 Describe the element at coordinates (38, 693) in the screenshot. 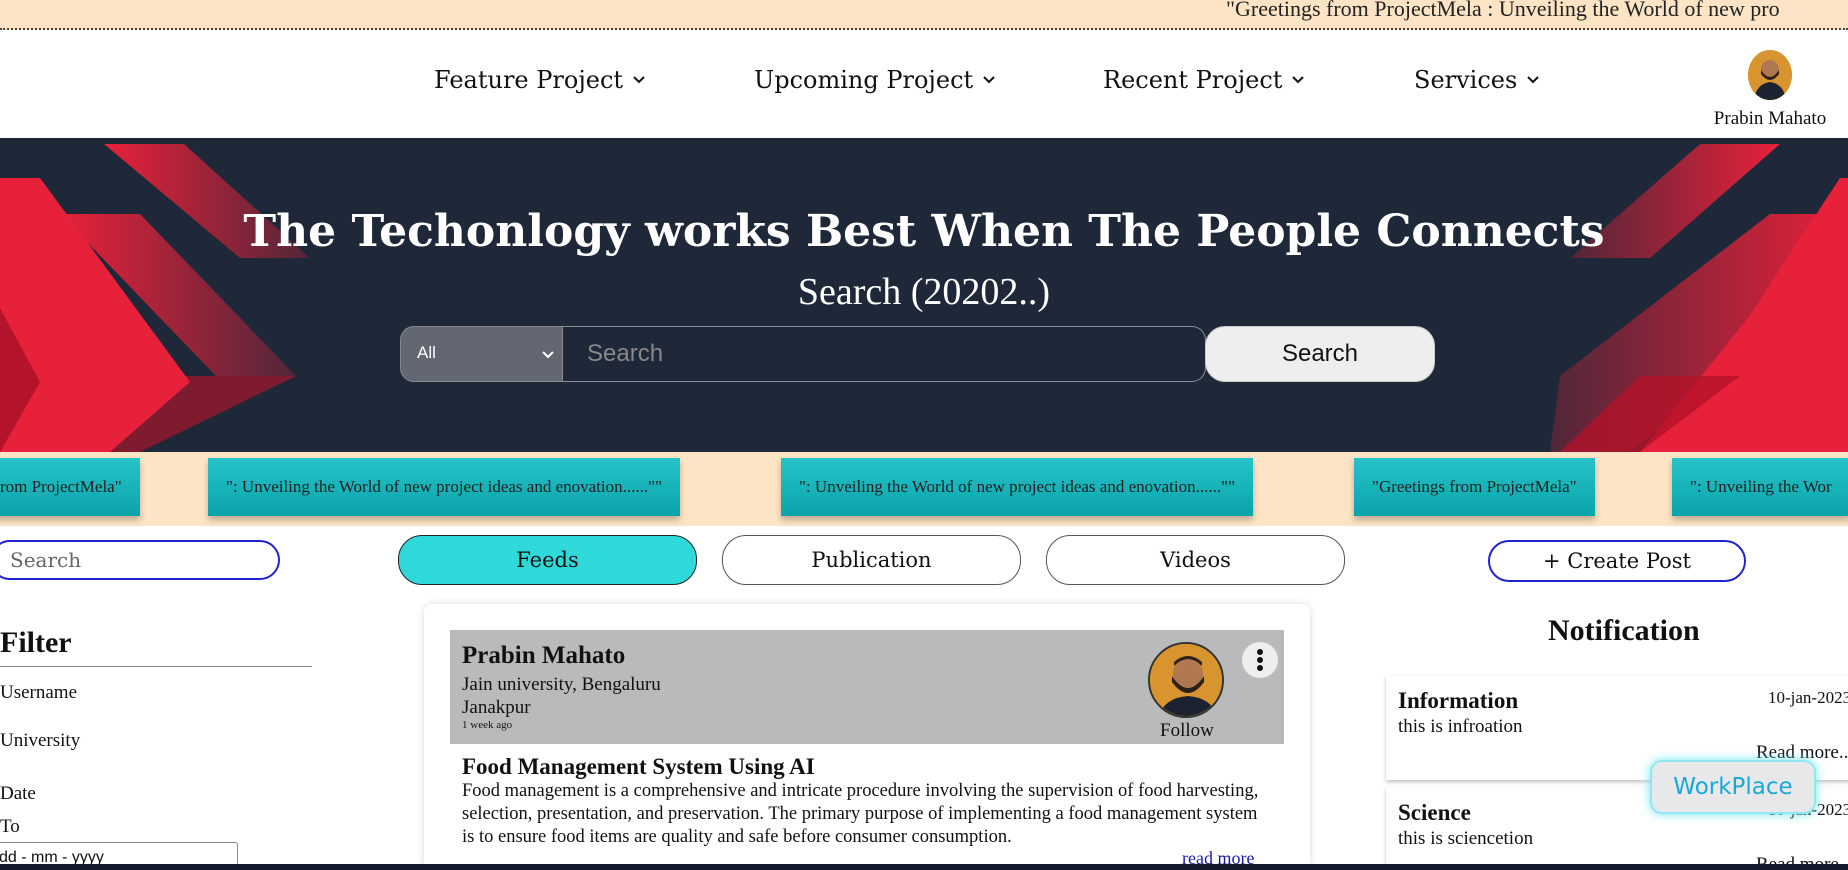

I see `filter-username: Username` at that location.